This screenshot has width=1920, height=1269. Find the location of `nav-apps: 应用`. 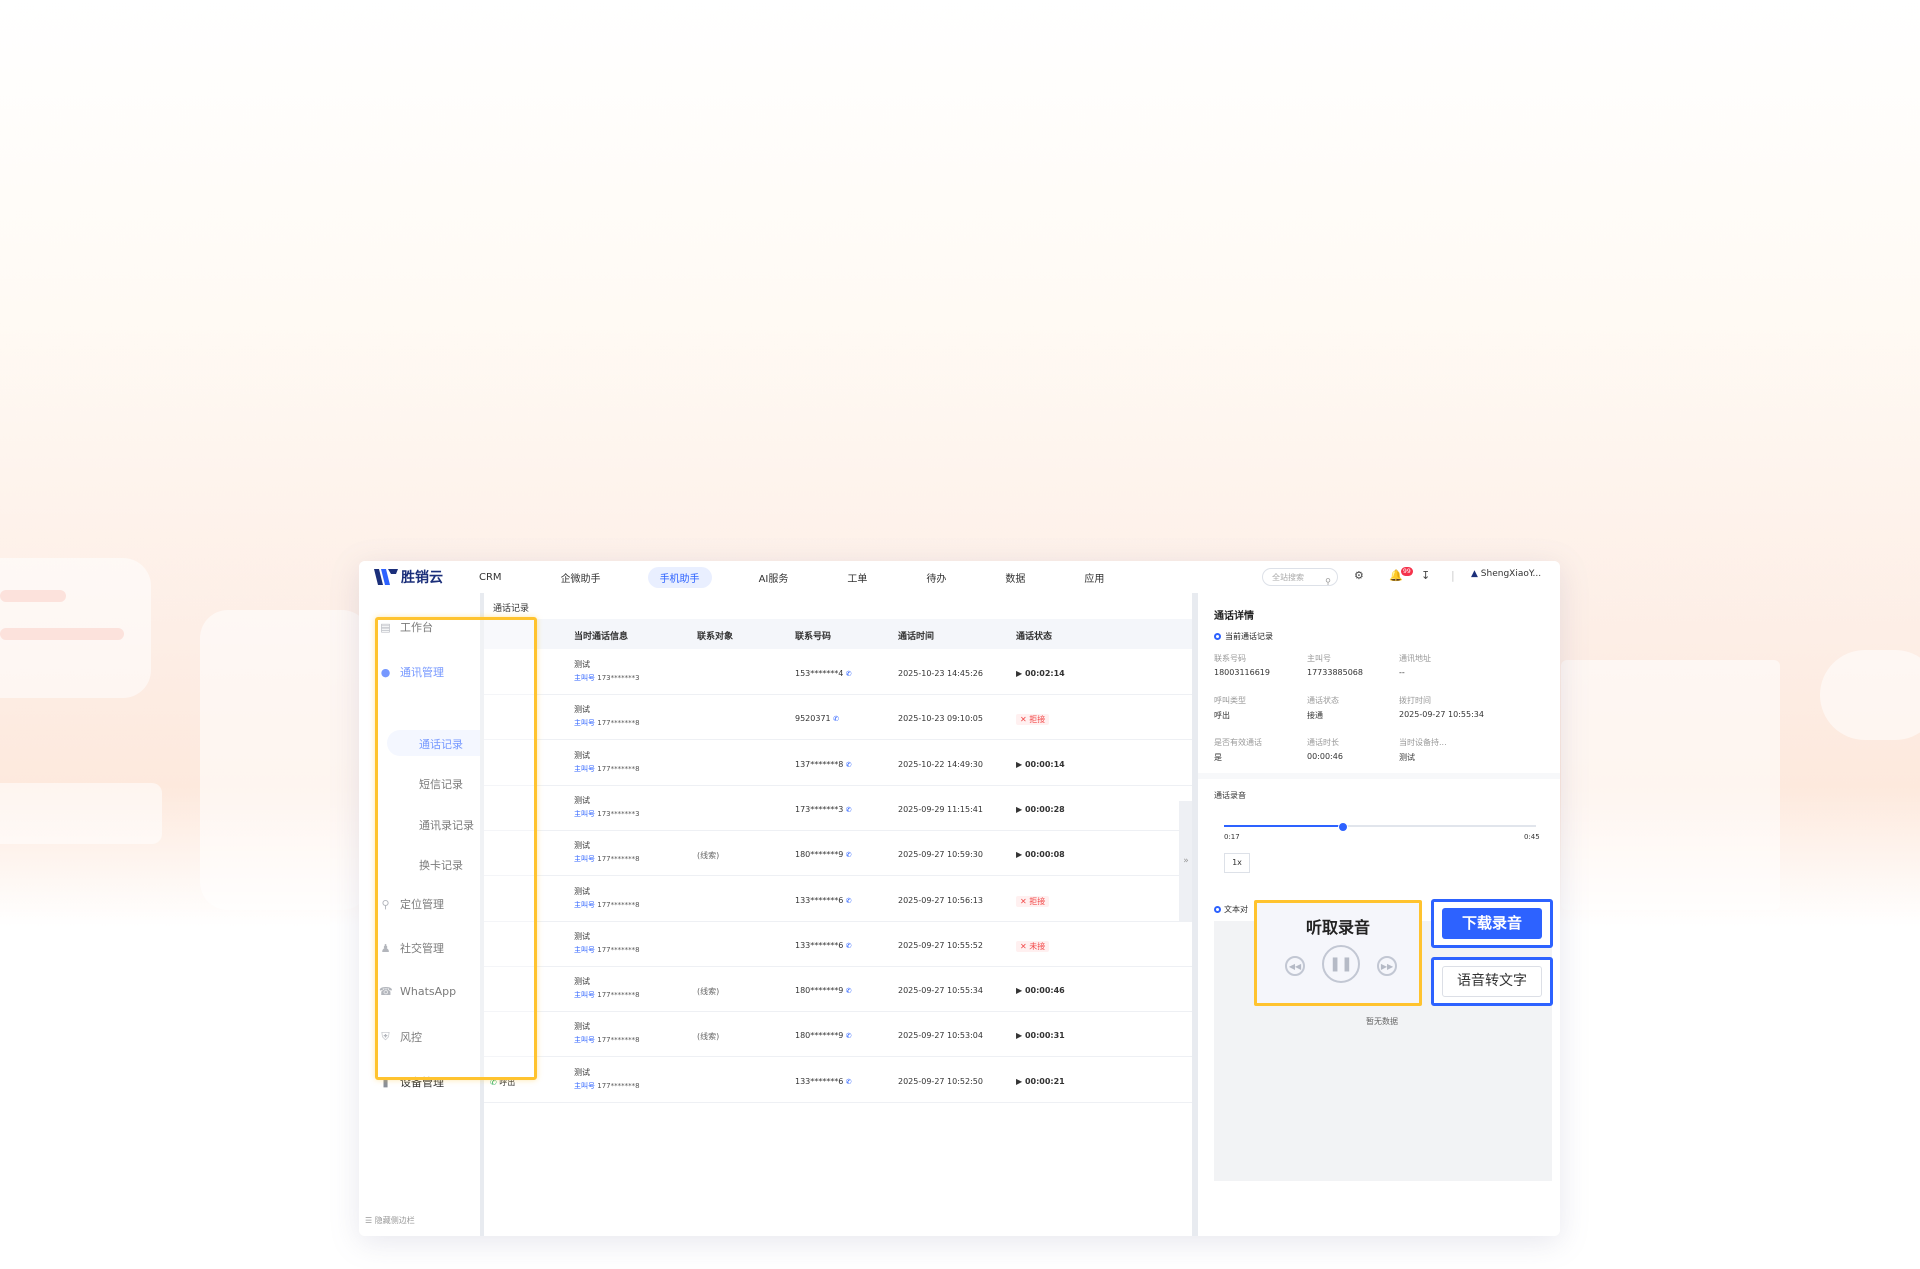

nav-apps: 应用 is located at coordinates (1094, 577).